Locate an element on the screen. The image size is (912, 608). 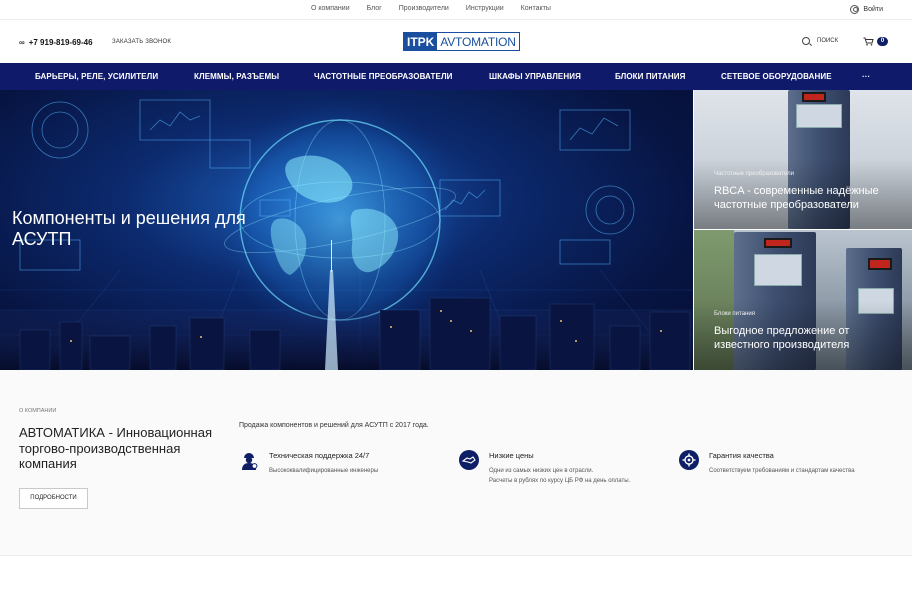
feature-desc: Высококвалифицированные инженеры is located at coordinates (324, 471).